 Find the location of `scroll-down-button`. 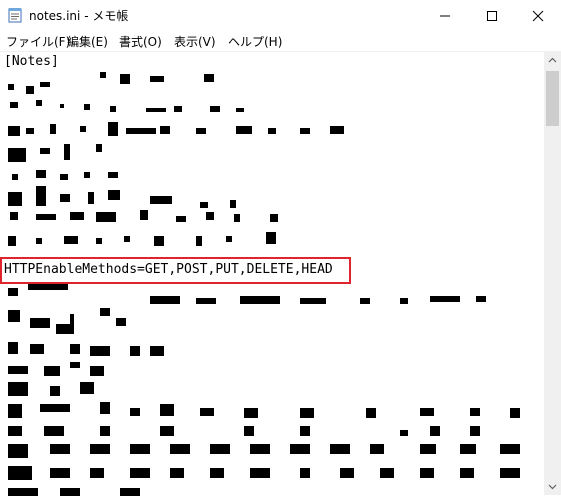

scroll-down-button is located at coordinates (552, 486).